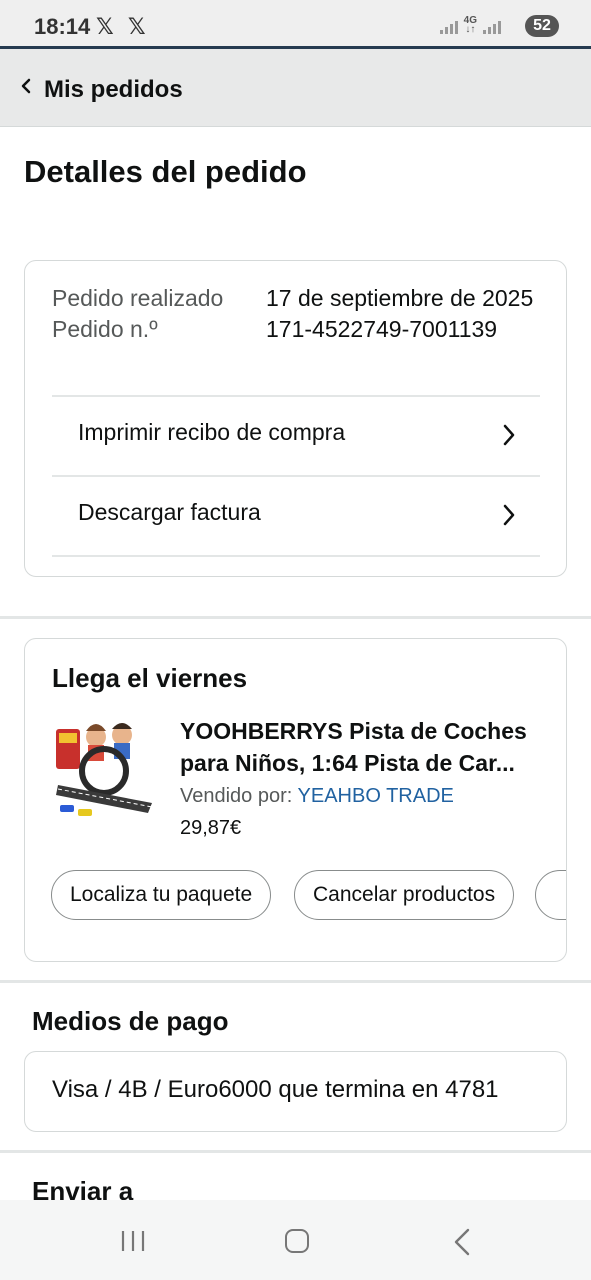 This screenshot has height=1280, width=591. I want to click on payment-method: Visa / 4B / Euro6000 que termina en 4781, so click(275, 1089).